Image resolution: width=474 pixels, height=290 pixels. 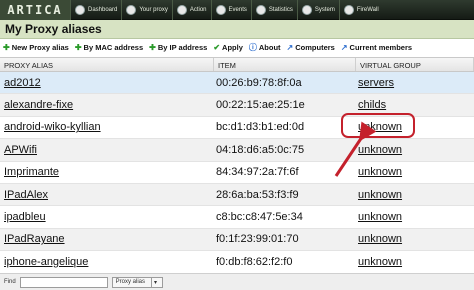 I want to click on arrow-annotation, so click(x=355, y=149).